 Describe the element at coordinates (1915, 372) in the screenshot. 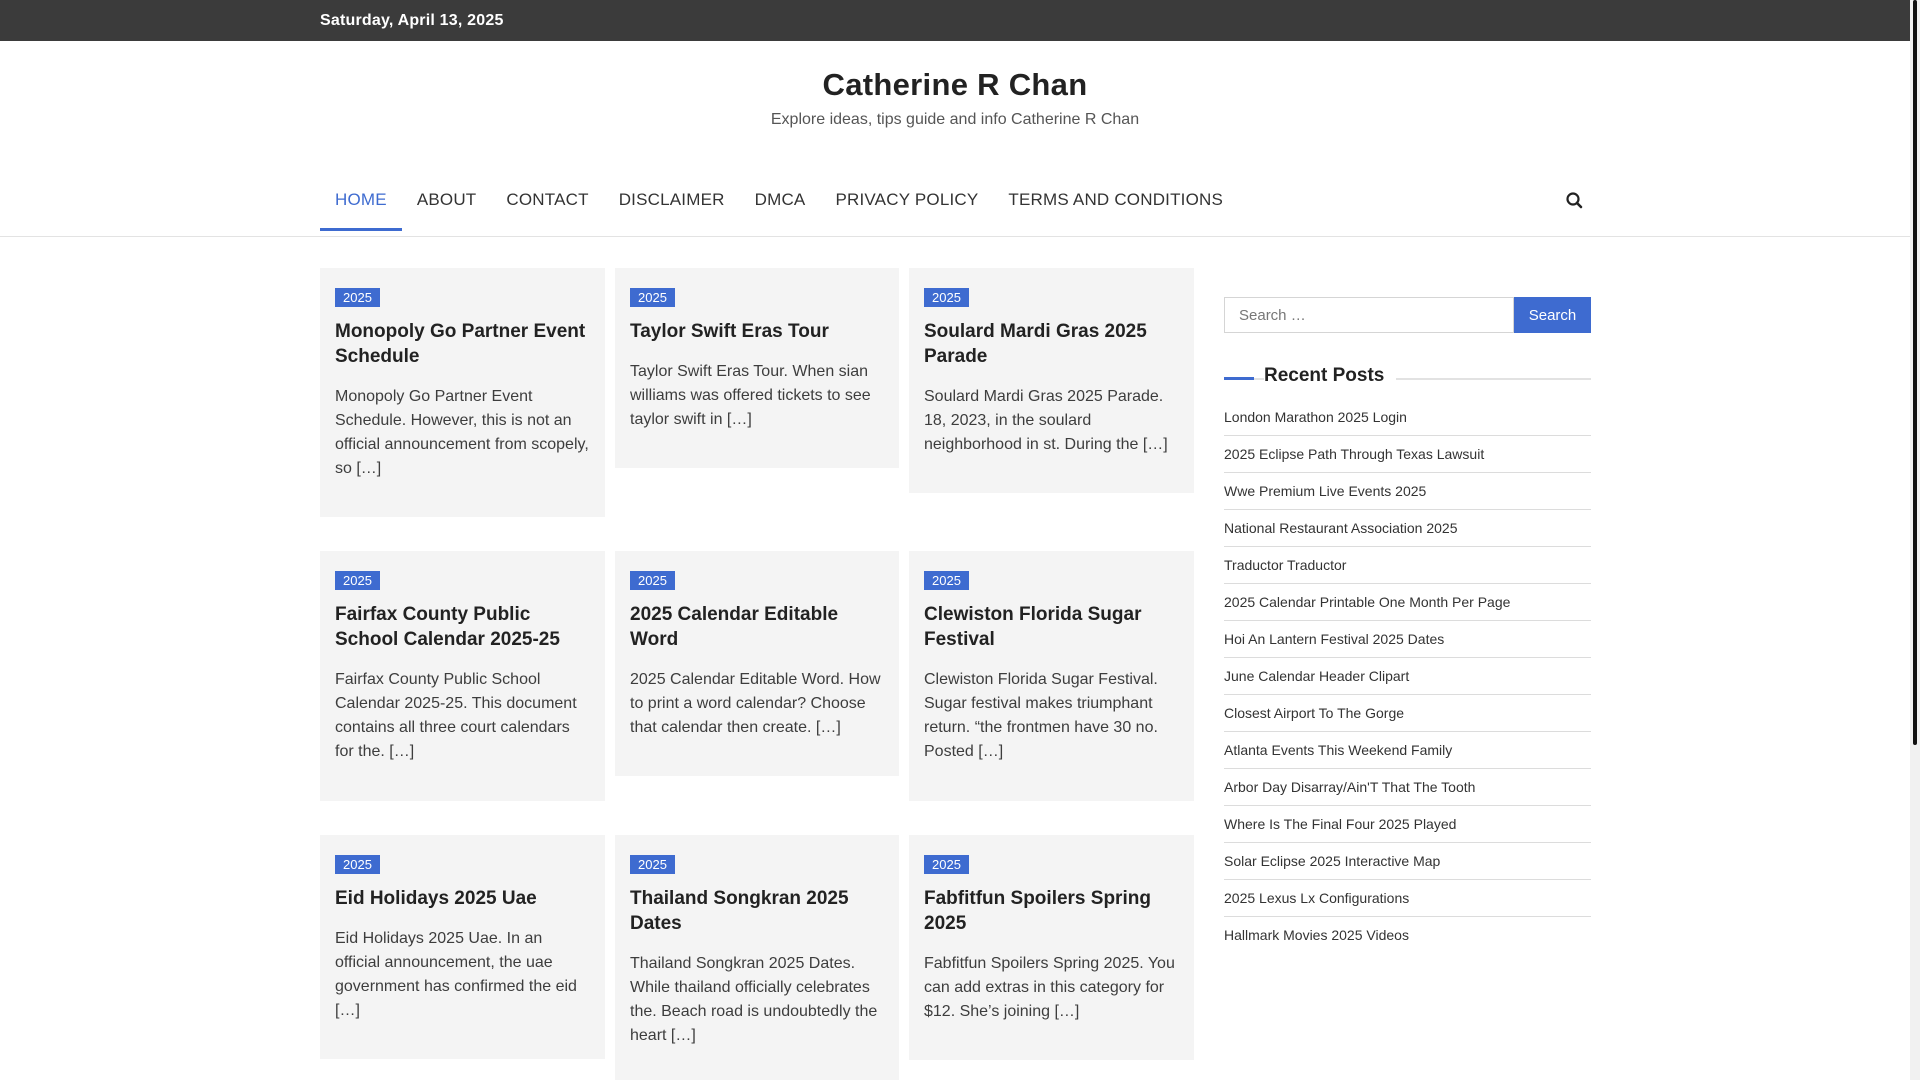

I see `scrollbar-thumb` at that location.